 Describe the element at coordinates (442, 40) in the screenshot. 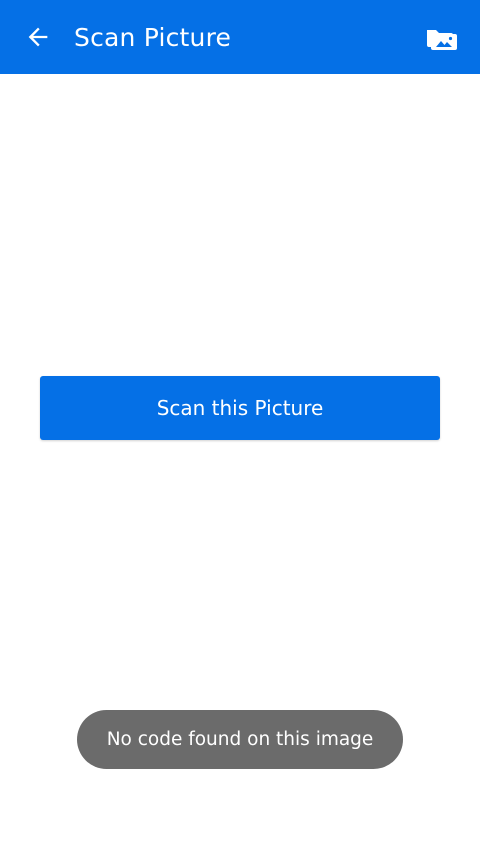

I see `photo-folder-icon` at that location.